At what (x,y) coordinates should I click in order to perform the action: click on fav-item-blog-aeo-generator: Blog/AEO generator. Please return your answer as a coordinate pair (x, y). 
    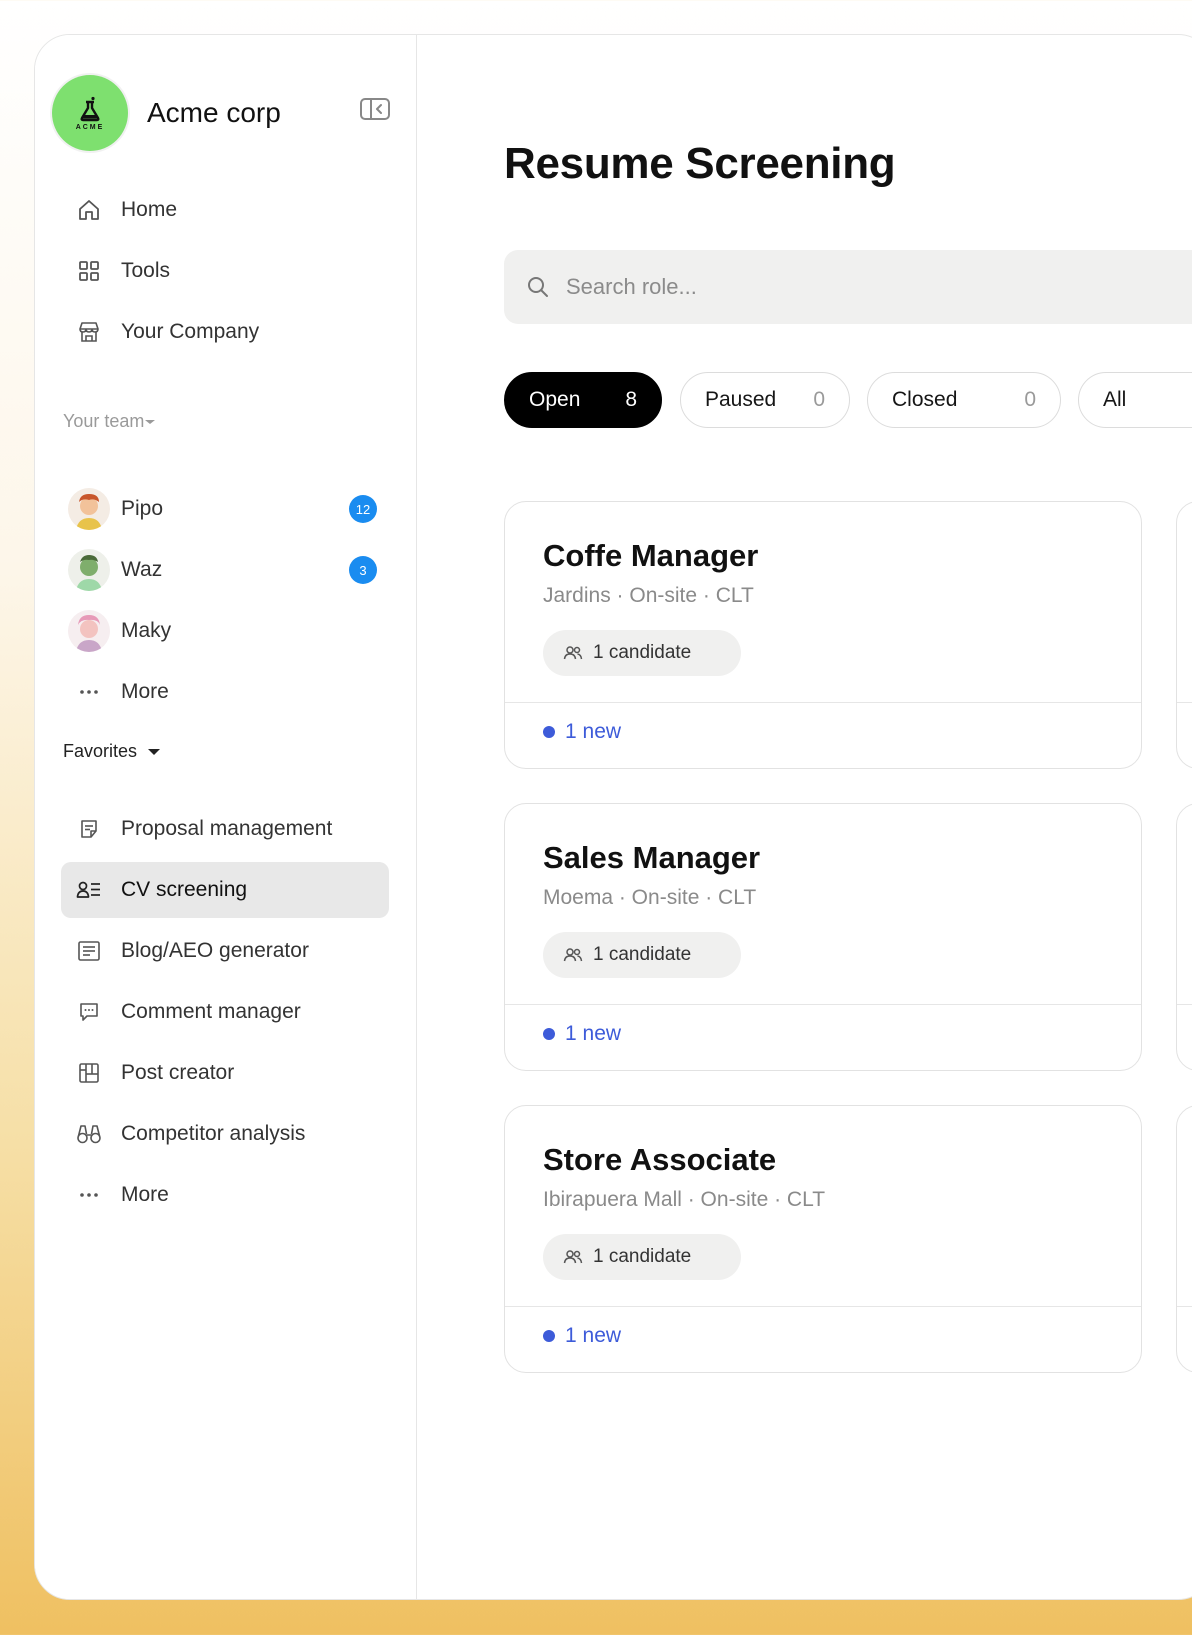
    Looking at the image, I should click on (225, 951).